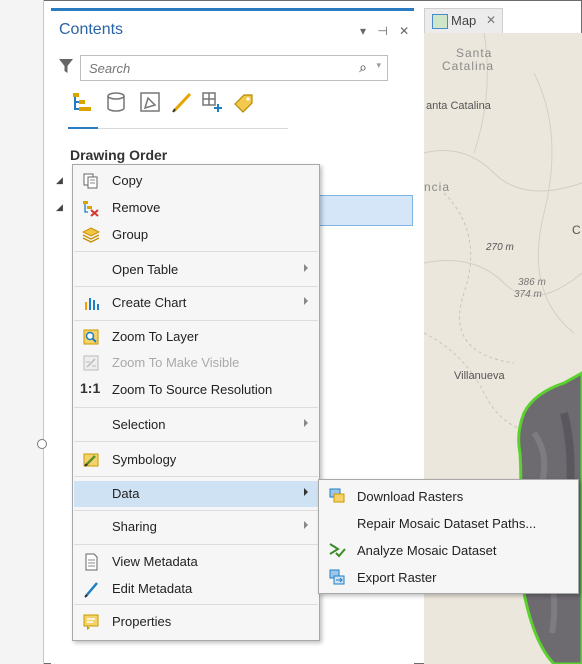 The height and width of the screenshot is (664, 582). Describe the element at coordinates (59, 207) in the screenshot. I see `tree-expand-icon-2: ◢` at that location.